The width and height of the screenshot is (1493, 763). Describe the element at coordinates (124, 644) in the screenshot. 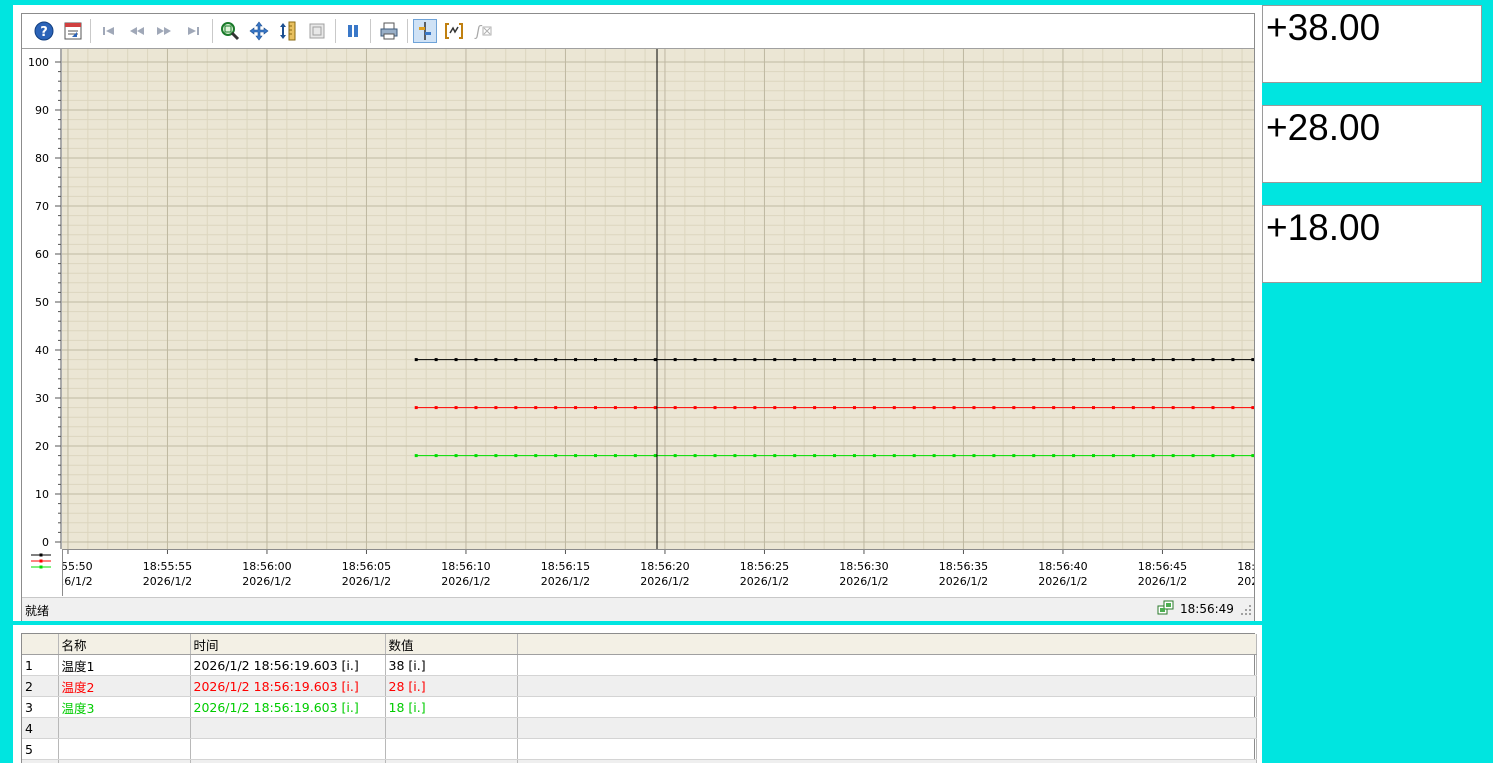

I see `column-header-name: 名称` at that location.